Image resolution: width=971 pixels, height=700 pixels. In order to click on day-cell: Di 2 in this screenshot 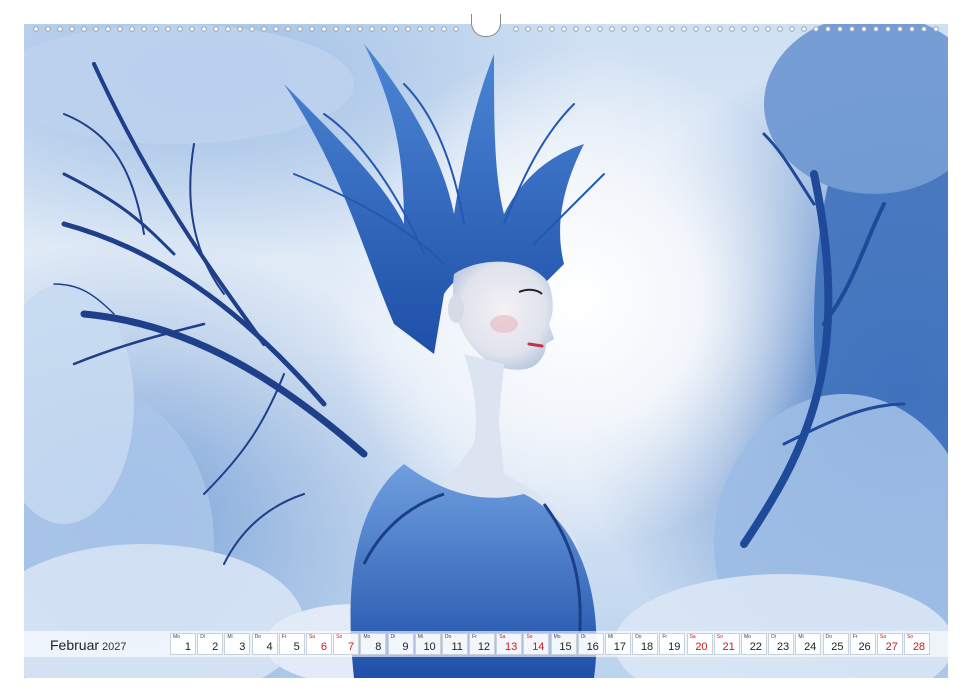, I will do `click(210, 644)`.